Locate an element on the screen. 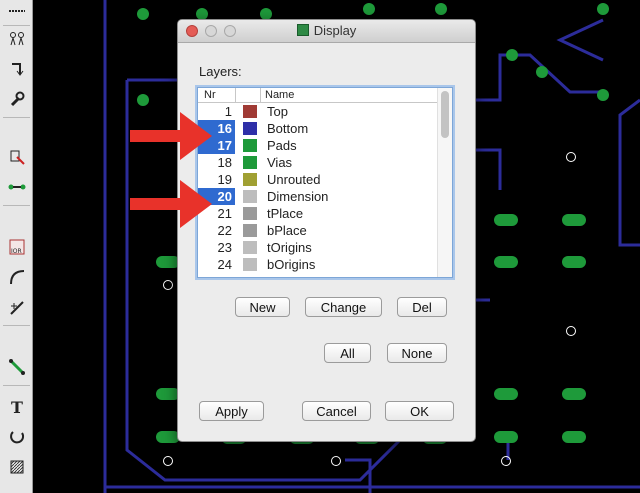 The height and width of the screenshot is (493, 640). layer-name: Dimension is located at coordinates (298, 196).